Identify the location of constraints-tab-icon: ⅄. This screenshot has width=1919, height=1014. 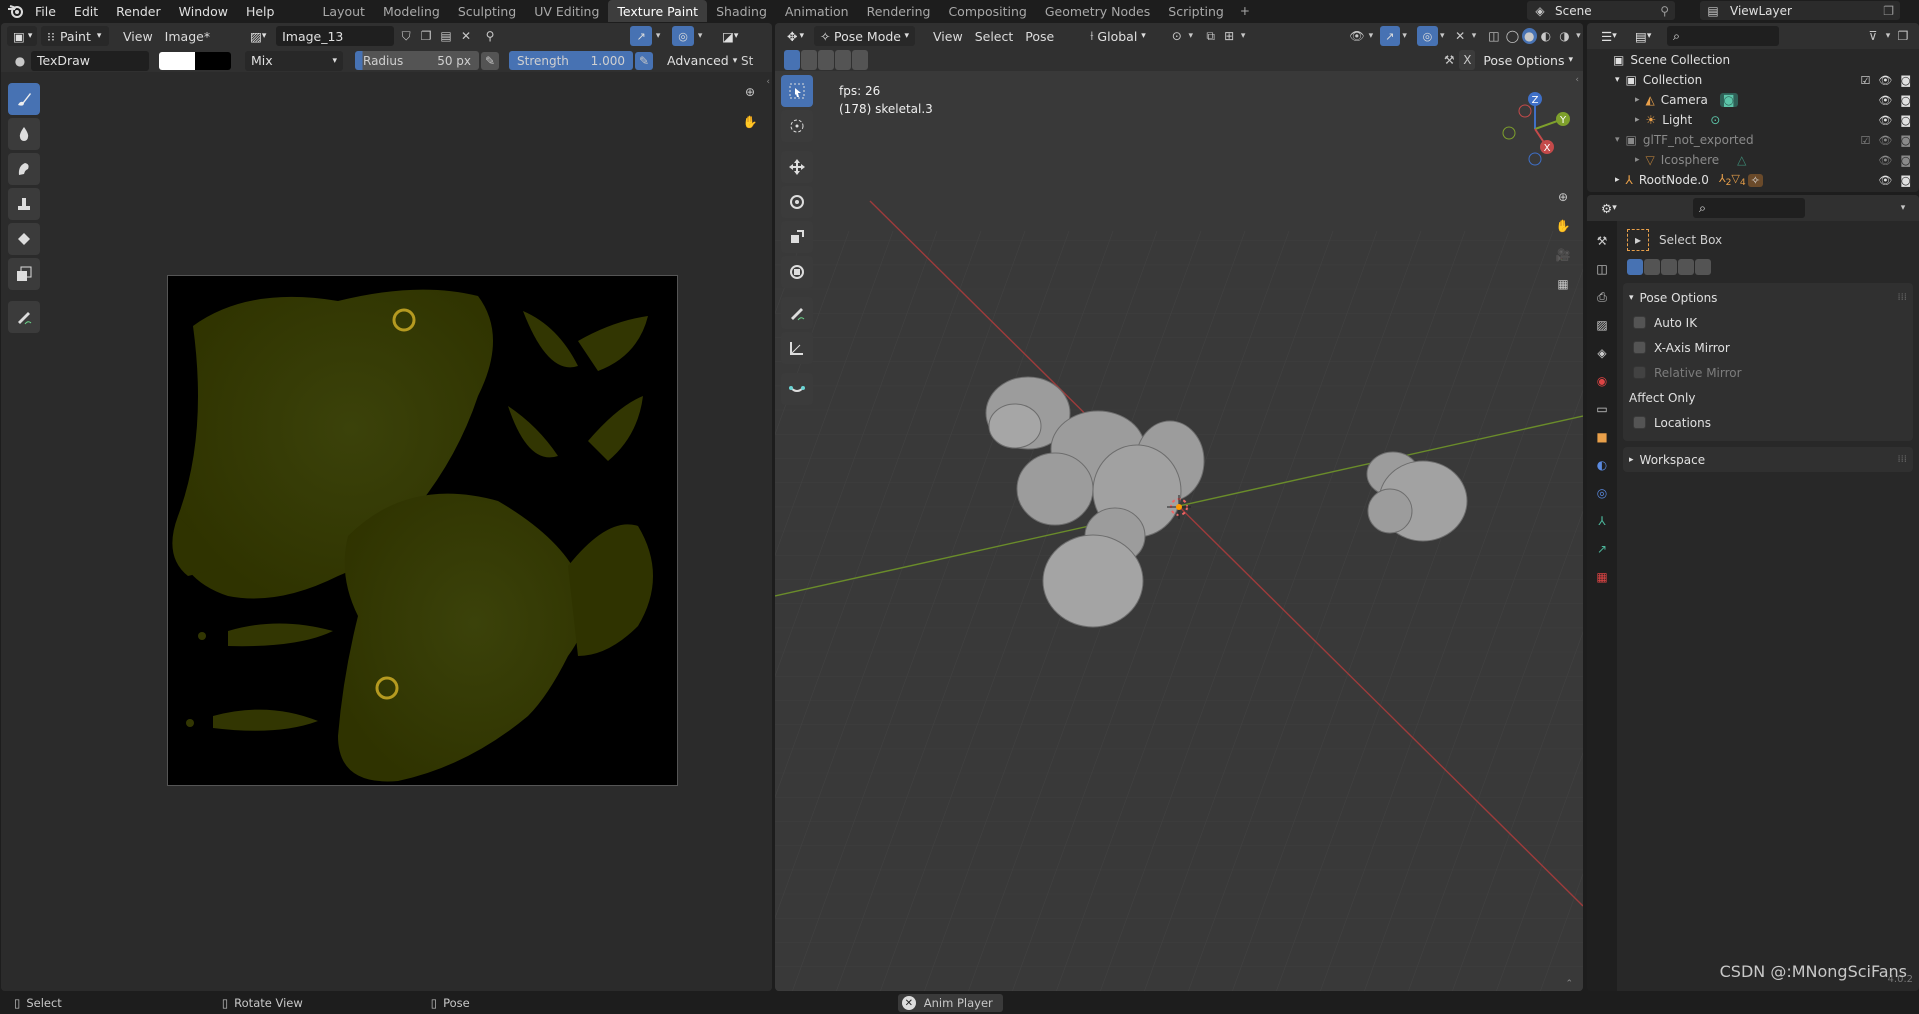
(1602, 521).